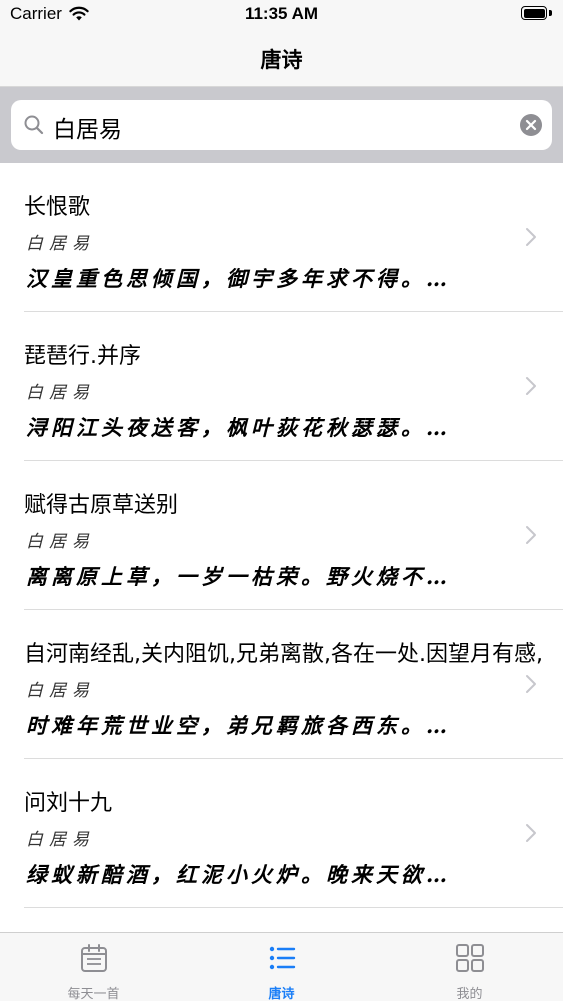  I want to click on tab-bar: 每天一首 唐诗 我的, so click(281, 967).